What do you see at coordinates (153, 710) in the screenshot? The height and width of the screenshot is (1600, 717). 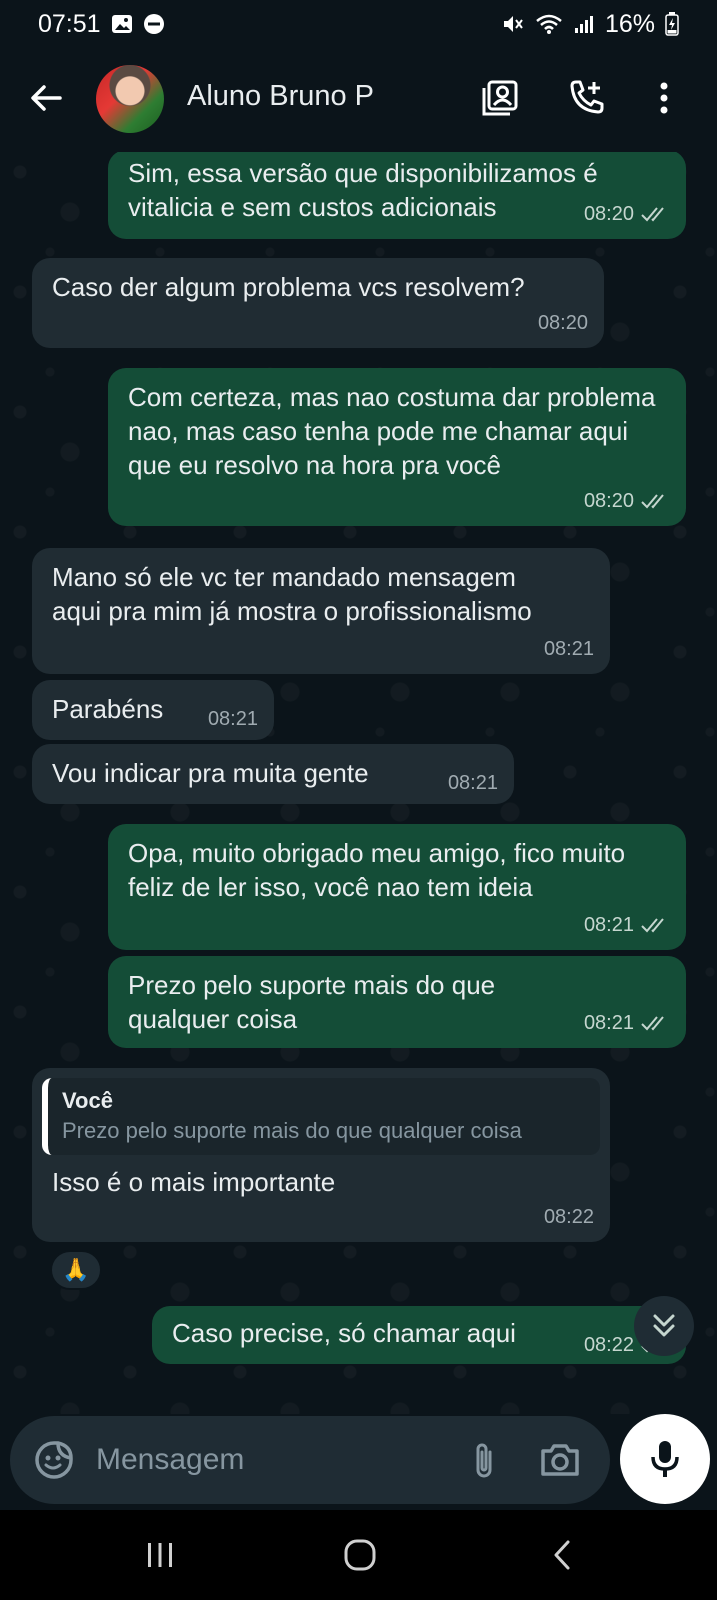 I see `message-incoming: Parabéns 08:21` at bounding box center [153, 710].